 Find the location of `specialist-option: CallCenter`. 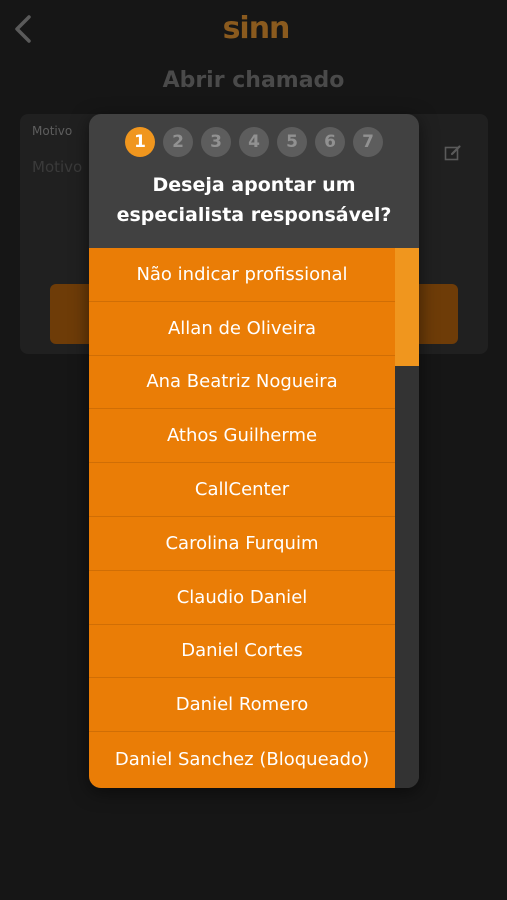

specialist-option: CallCenter is located at coordinates (242, 490).